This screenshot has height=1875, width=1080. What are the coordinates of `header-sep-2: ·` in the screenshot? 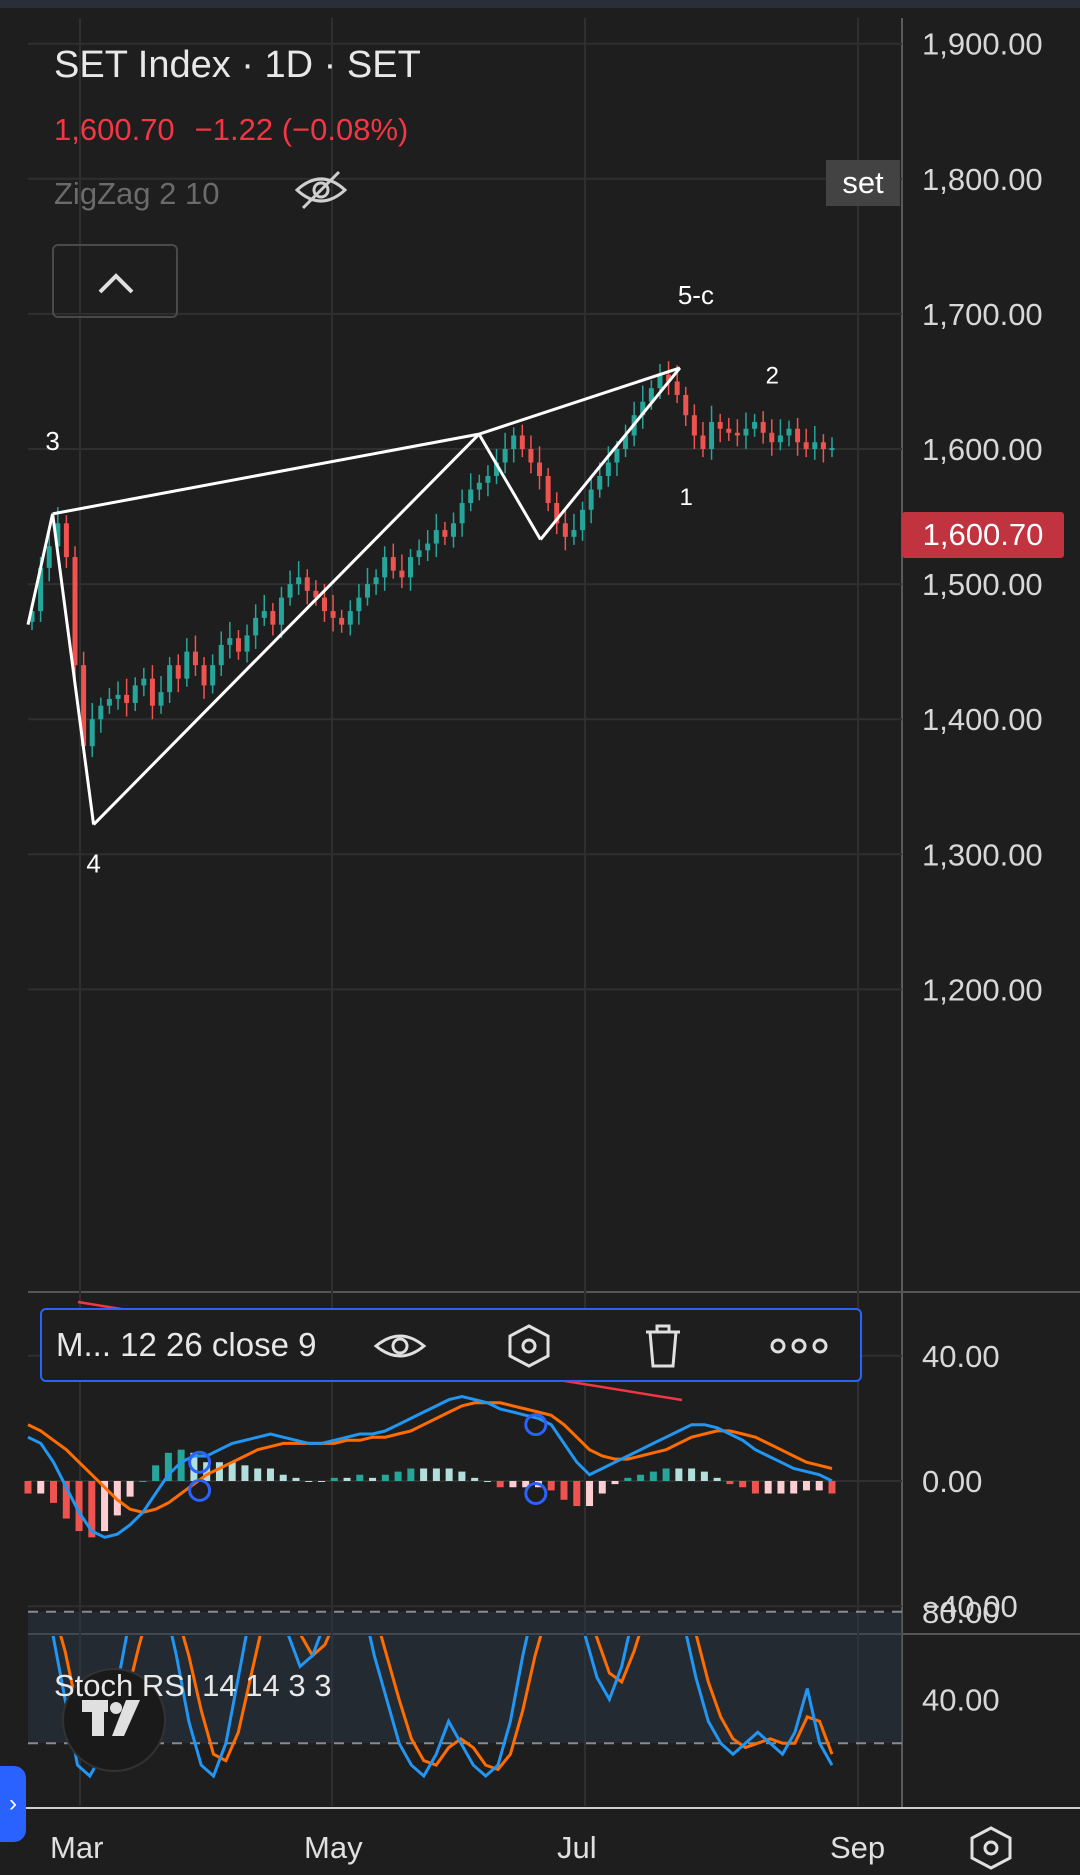 It's located at (330, 65).